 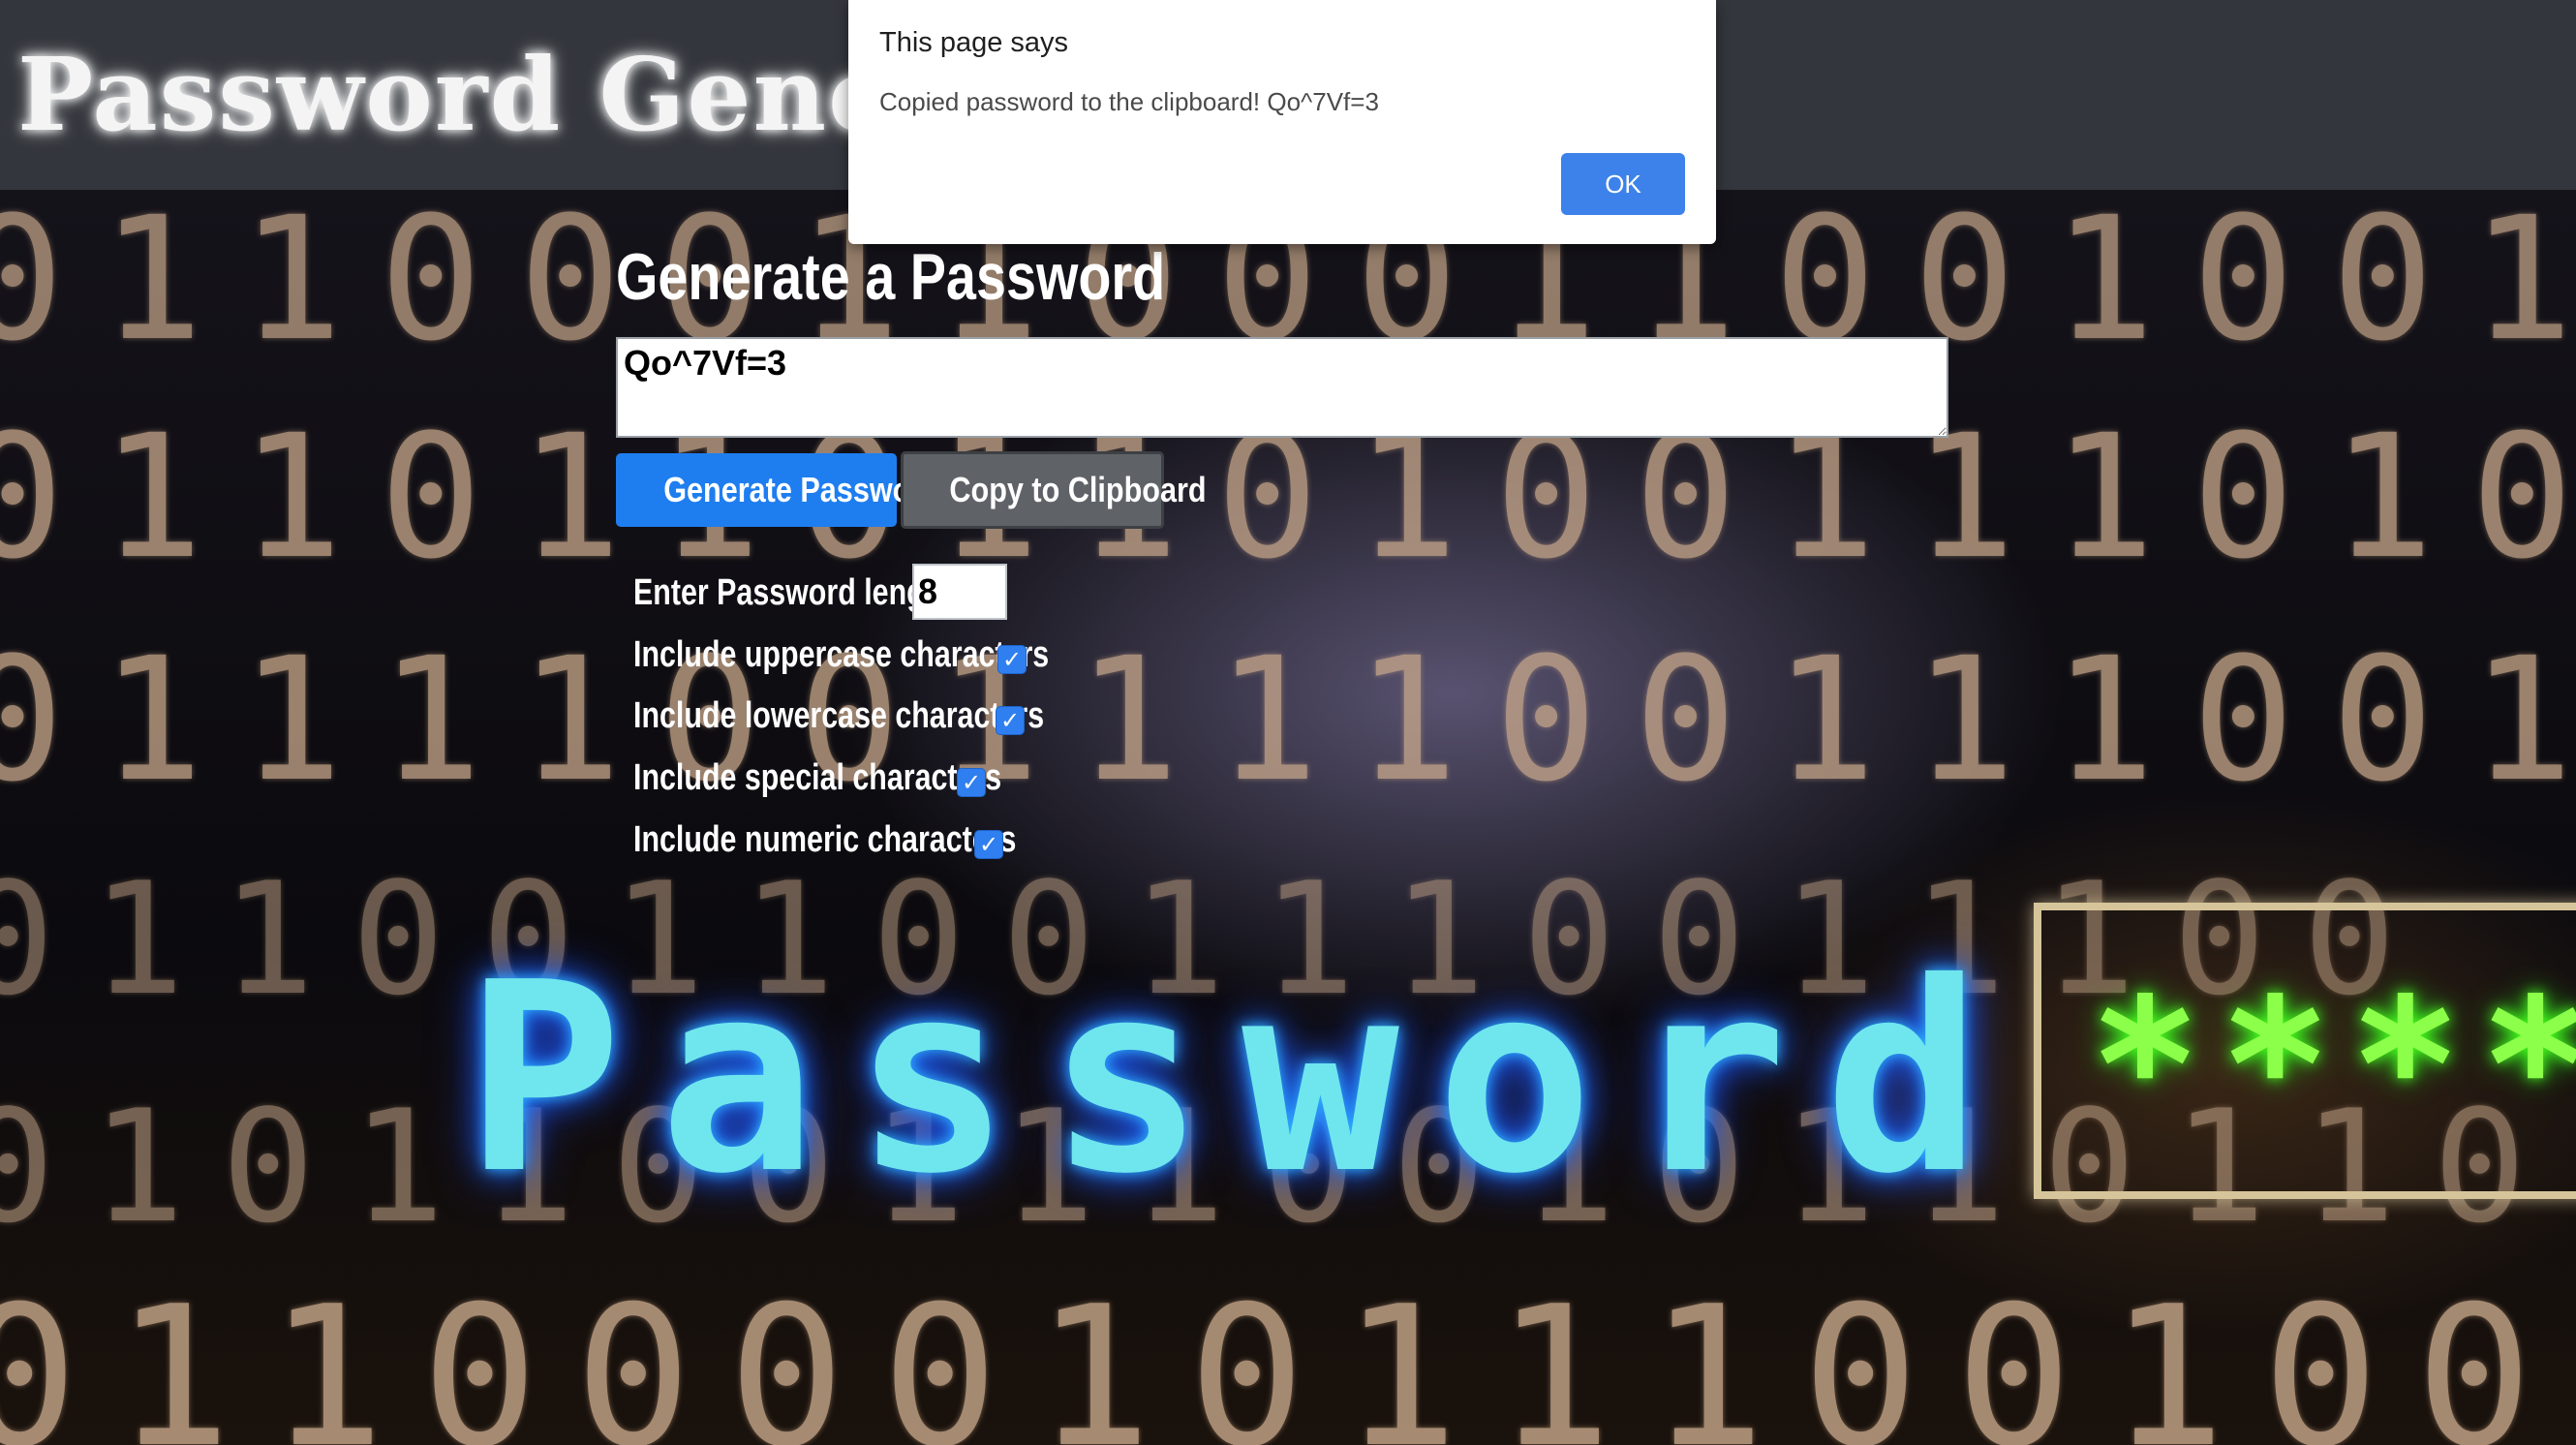 I want to click on lowercase-option-row: Include lowercase characters ✓, so click(x=890, y=716).